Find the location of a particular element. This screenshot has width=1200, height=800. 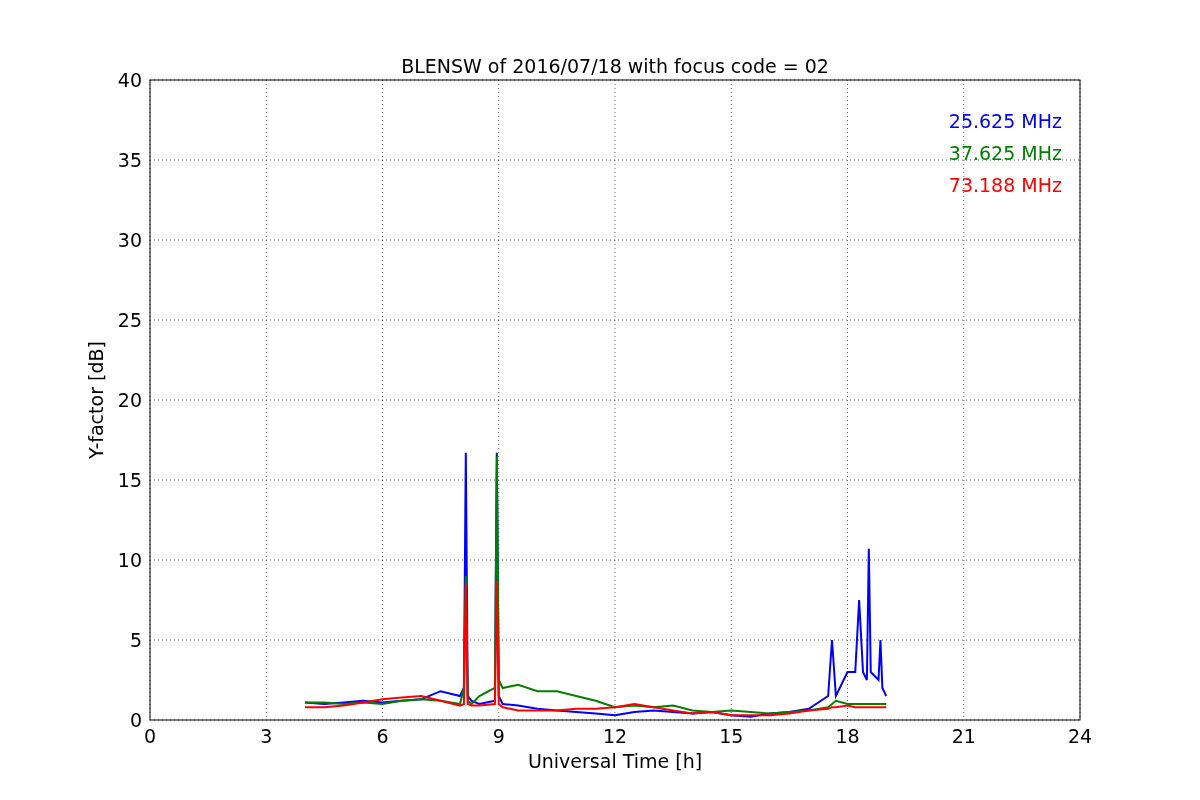

tick-label: 18 is located at coordinates (847, 736).